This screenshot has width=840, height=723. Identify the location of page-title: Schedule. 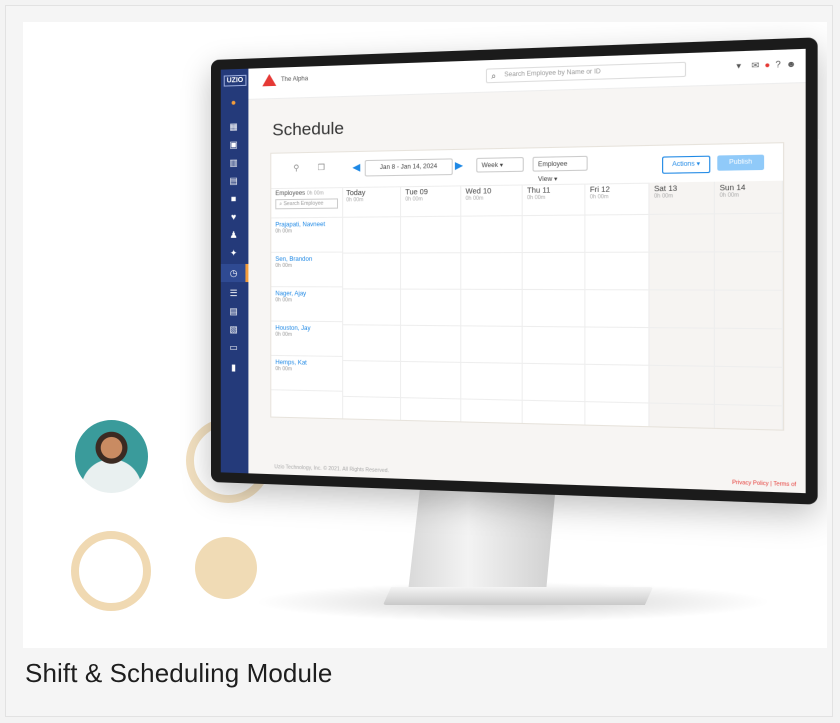
(308, 129).